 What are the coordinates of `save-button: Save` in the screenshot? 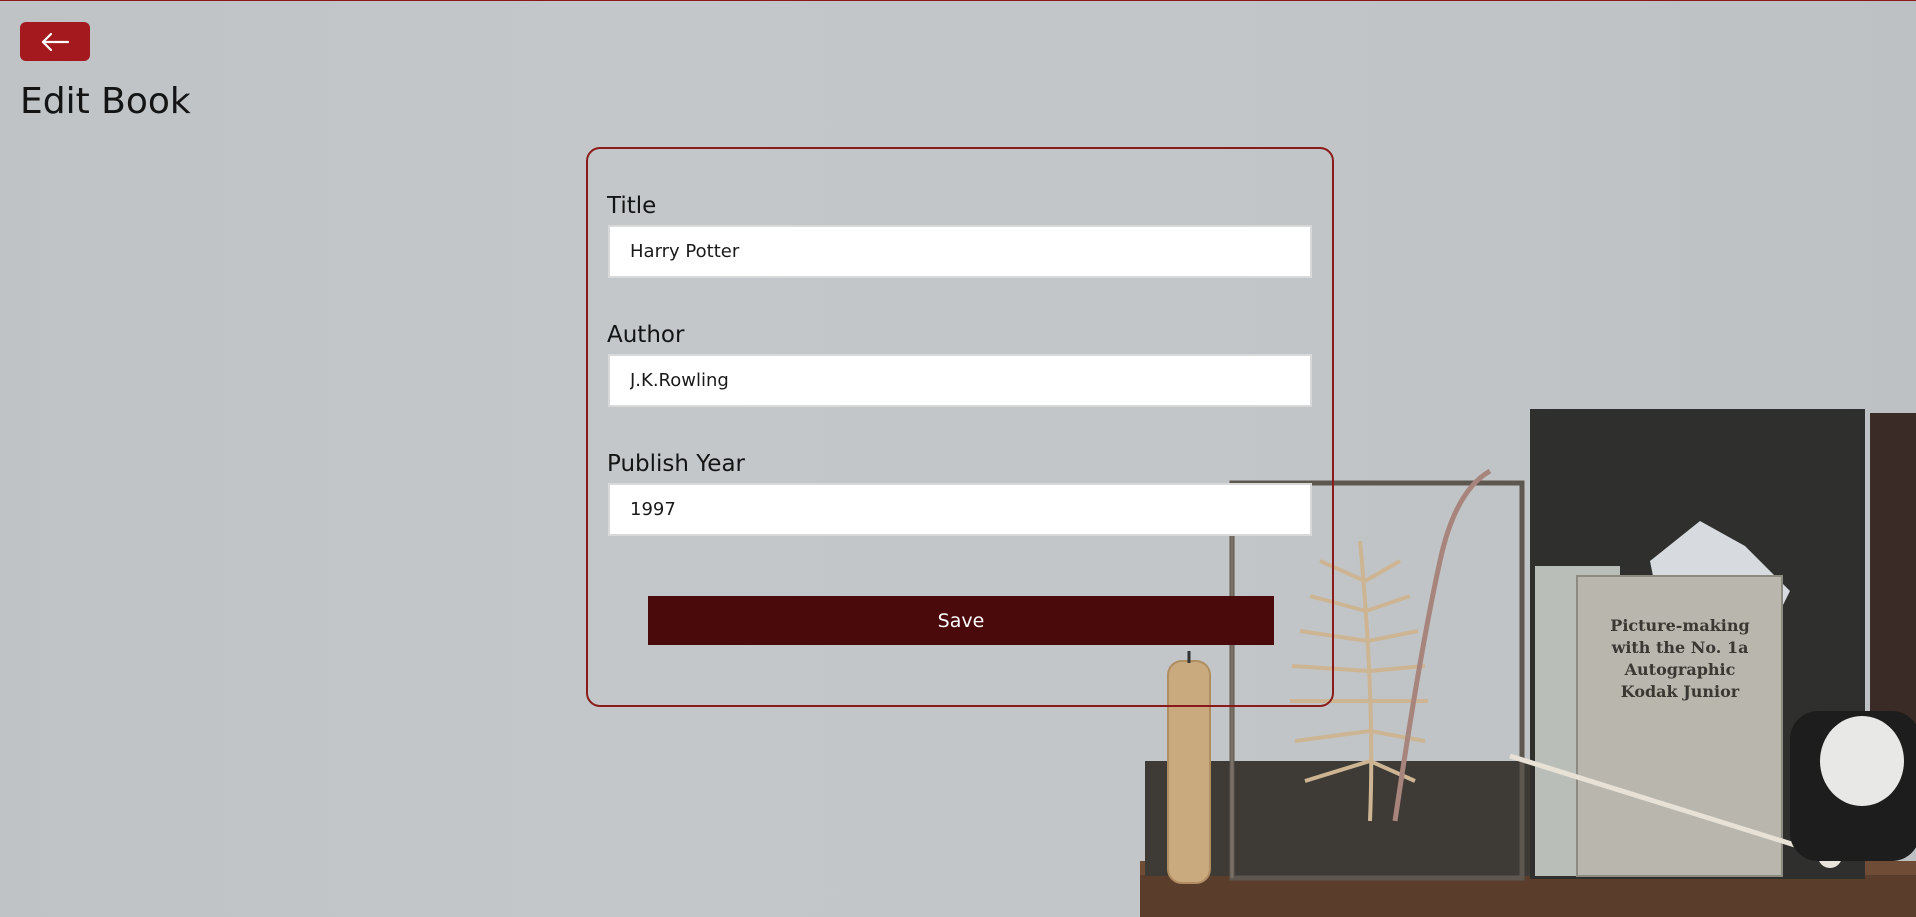 It's located at (961, 620).